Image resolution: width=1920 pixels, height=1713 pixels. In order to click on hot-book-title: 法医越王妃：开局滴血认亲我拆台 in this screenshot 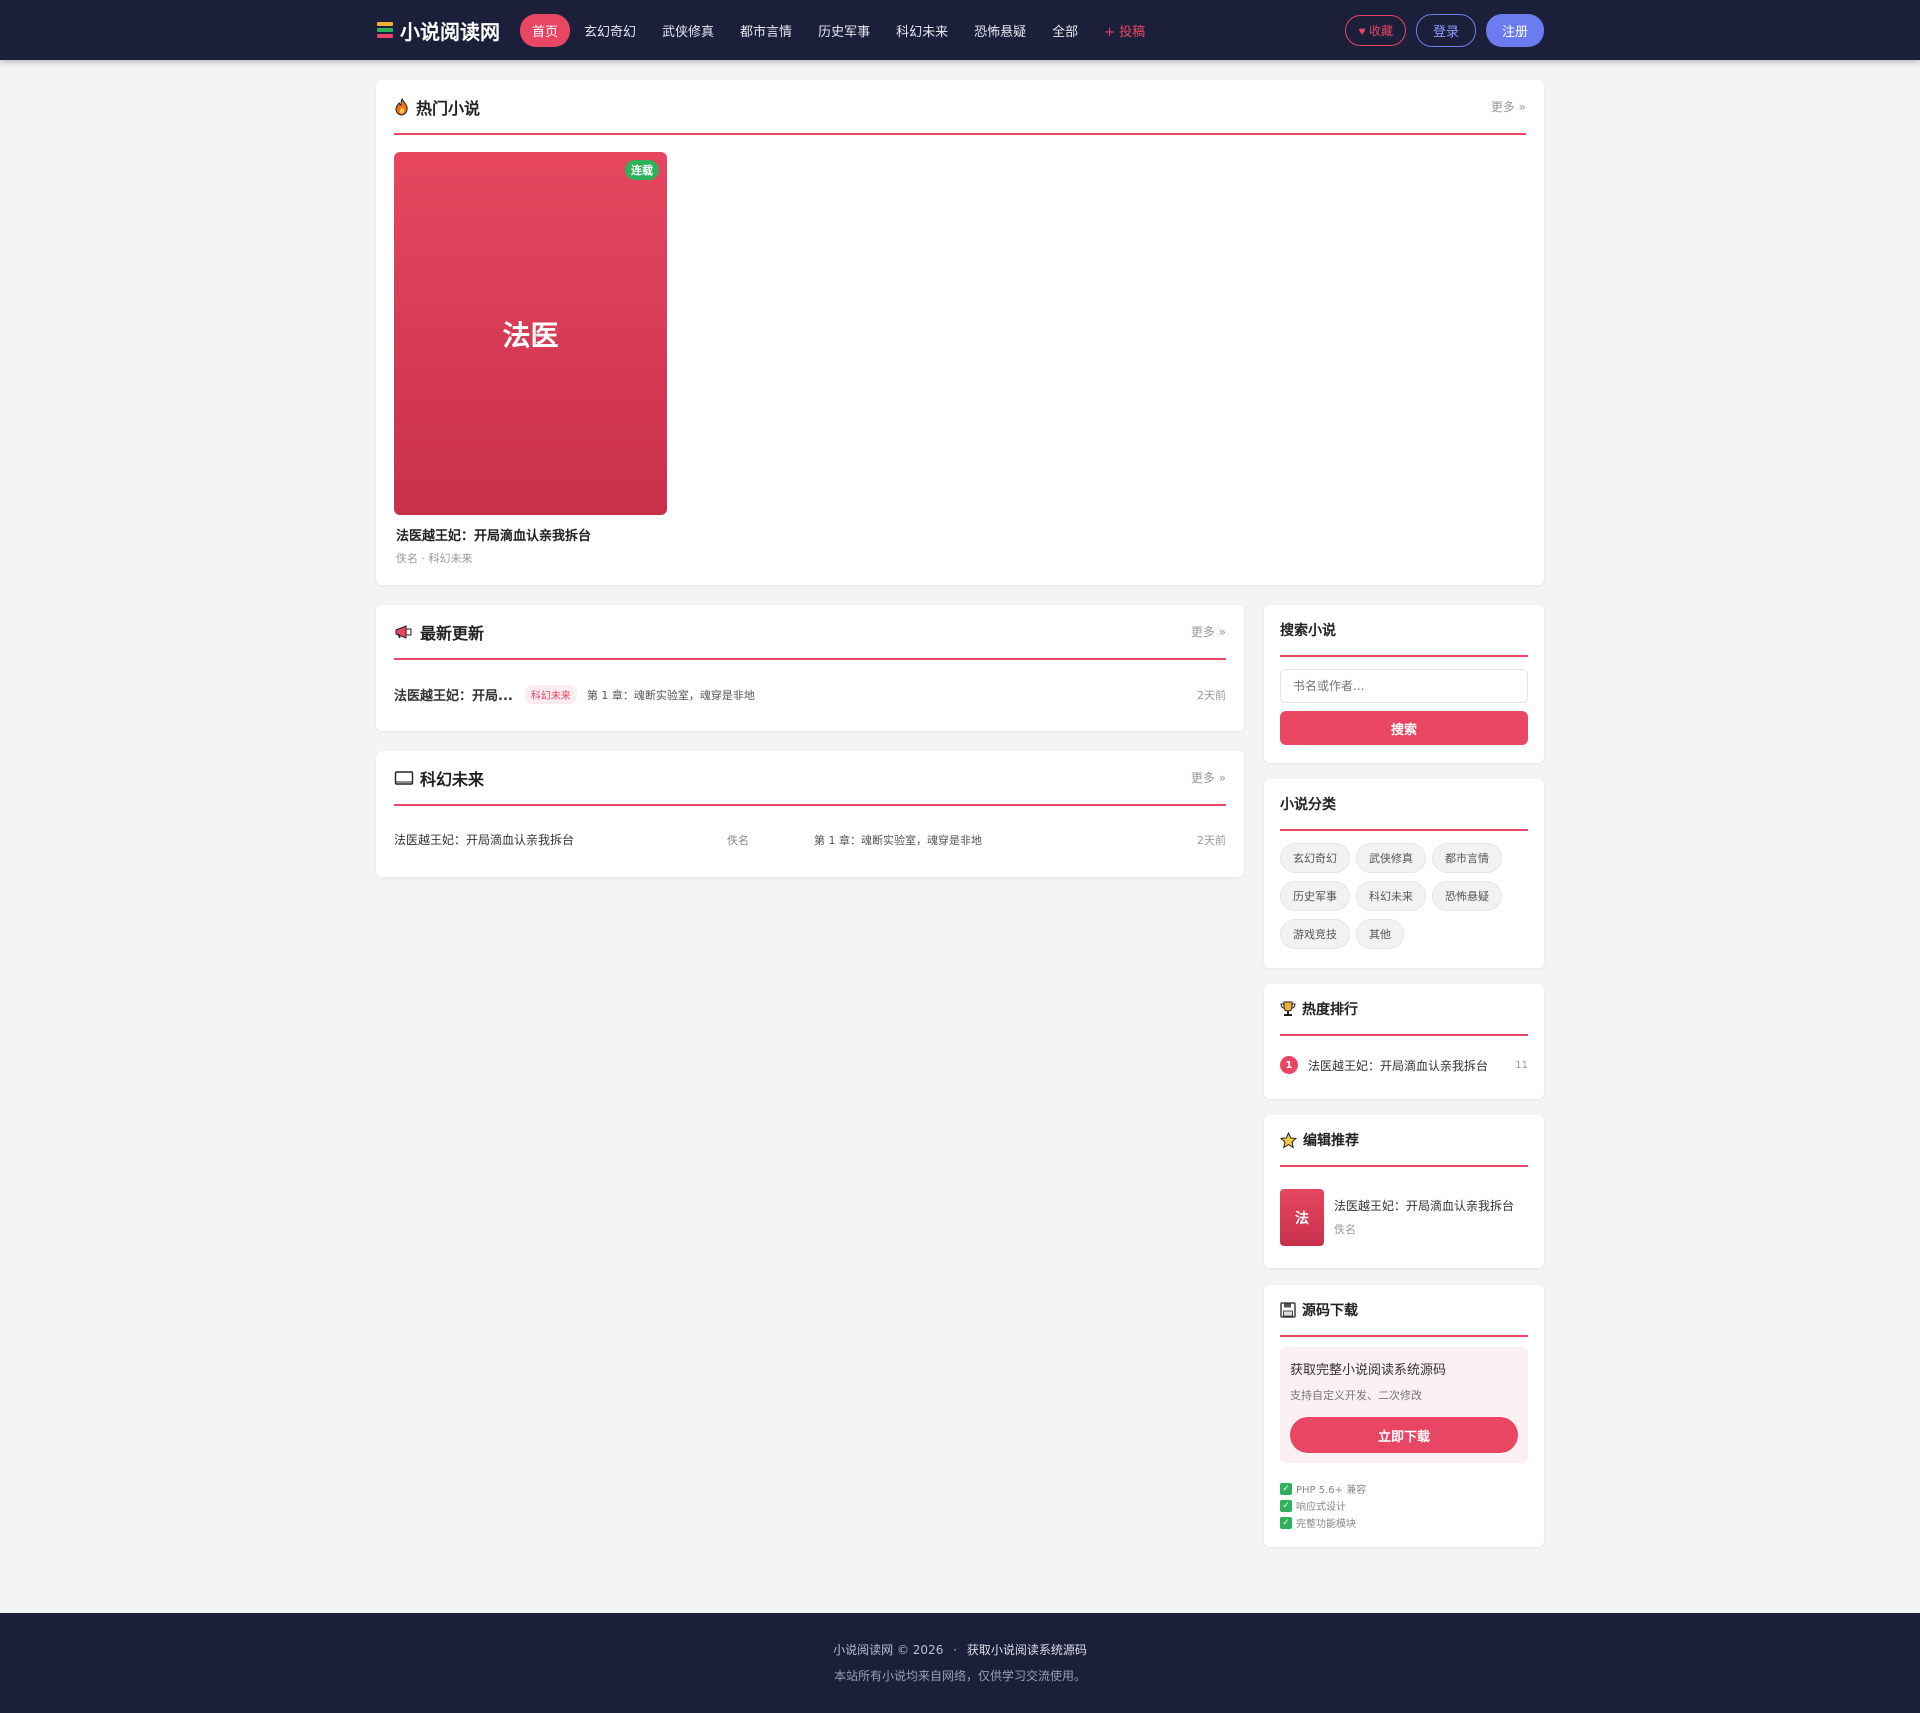, I will do `click(493, 534)`.